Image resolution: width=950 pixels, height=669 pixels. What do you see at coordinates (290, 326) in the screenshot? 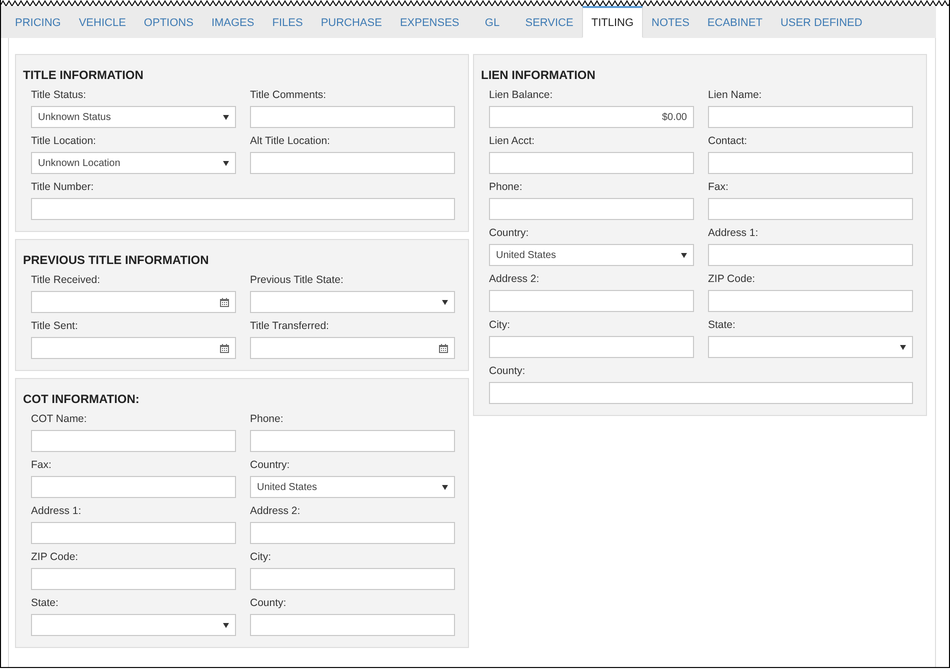
I see `field-label: Title Transferred:` at bounding box center [290, 326].